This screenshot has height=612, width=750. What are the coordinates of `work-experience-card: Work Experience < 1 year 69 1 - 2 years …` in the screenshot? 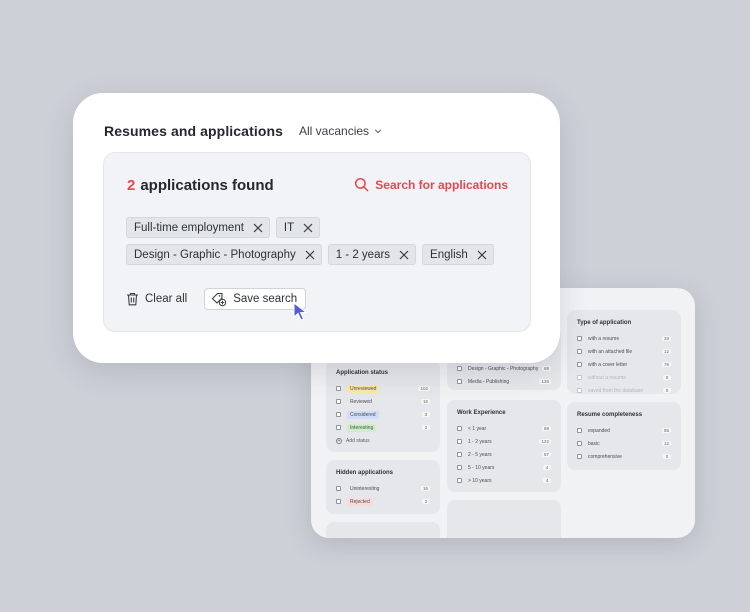 It's located at (504, 446).